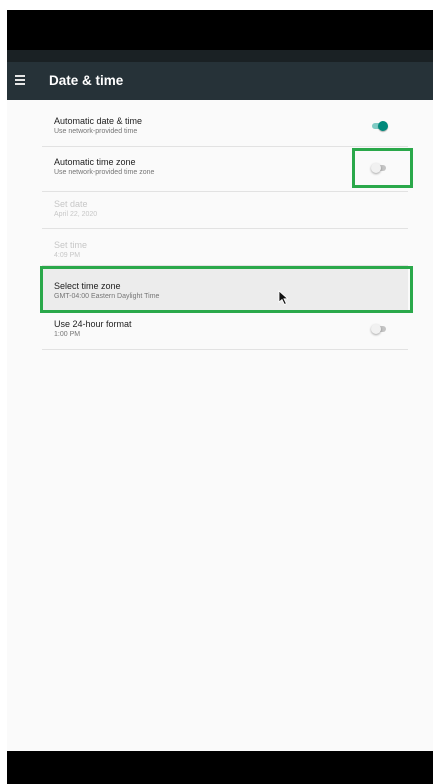 Image resolution: width=438 pixels, height=784 pixels. I want to click on automatic-date-time-switch, so click(380, 126).